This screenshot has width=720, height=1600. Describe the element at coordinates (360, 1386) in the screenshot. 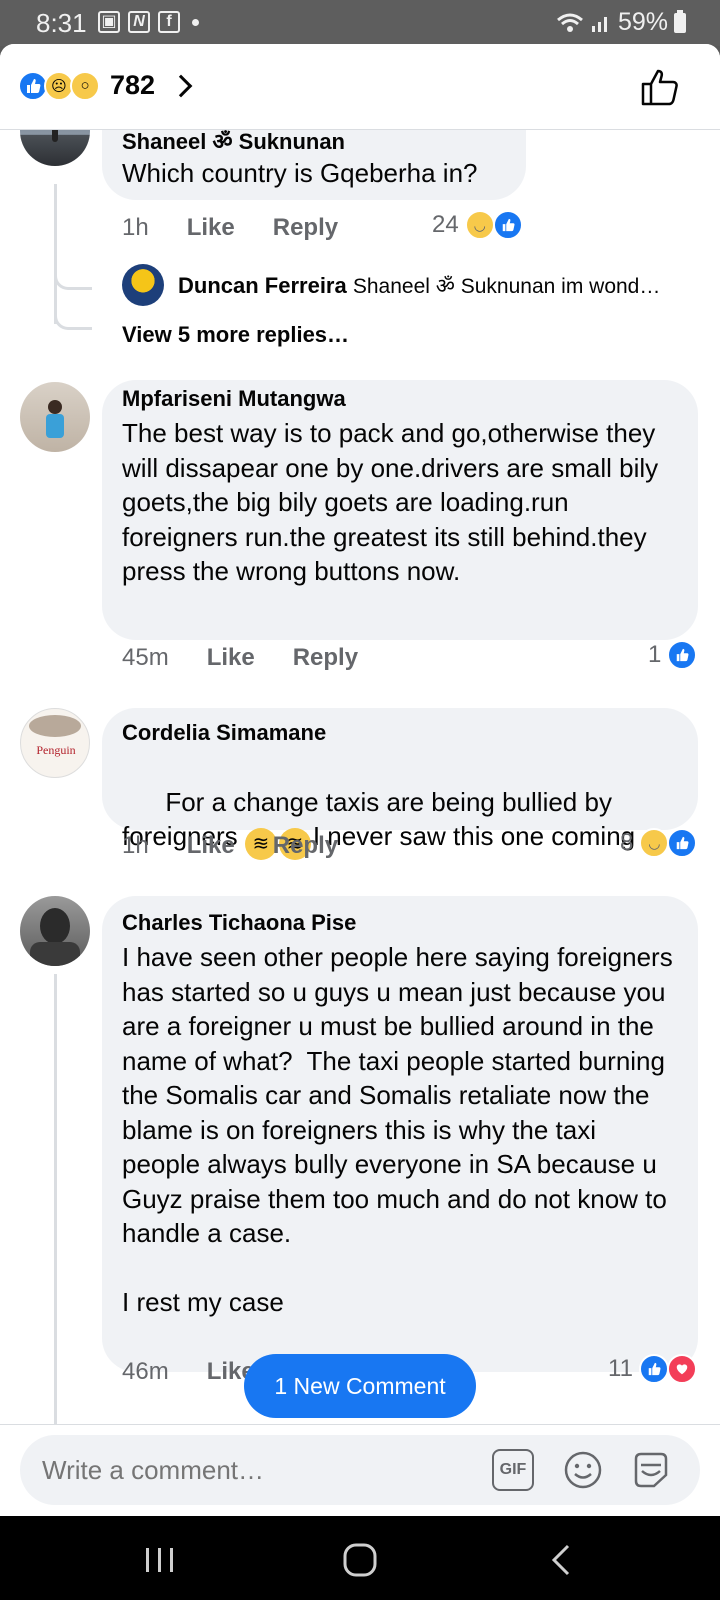

I see `new-comment-pill: 1 New Comment` at that location.